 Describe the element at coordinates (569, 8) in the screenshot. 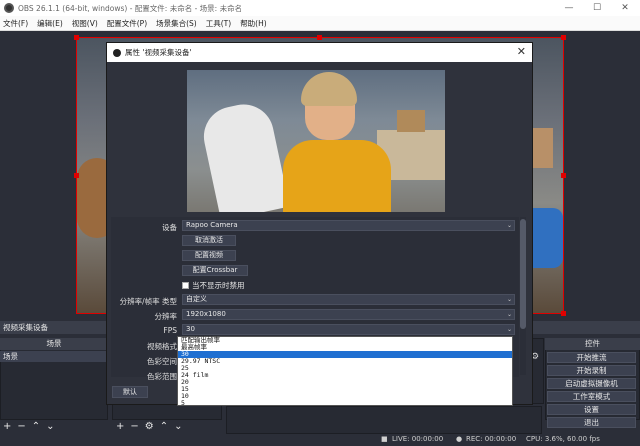

I see `minimize-icon: —` at that location.